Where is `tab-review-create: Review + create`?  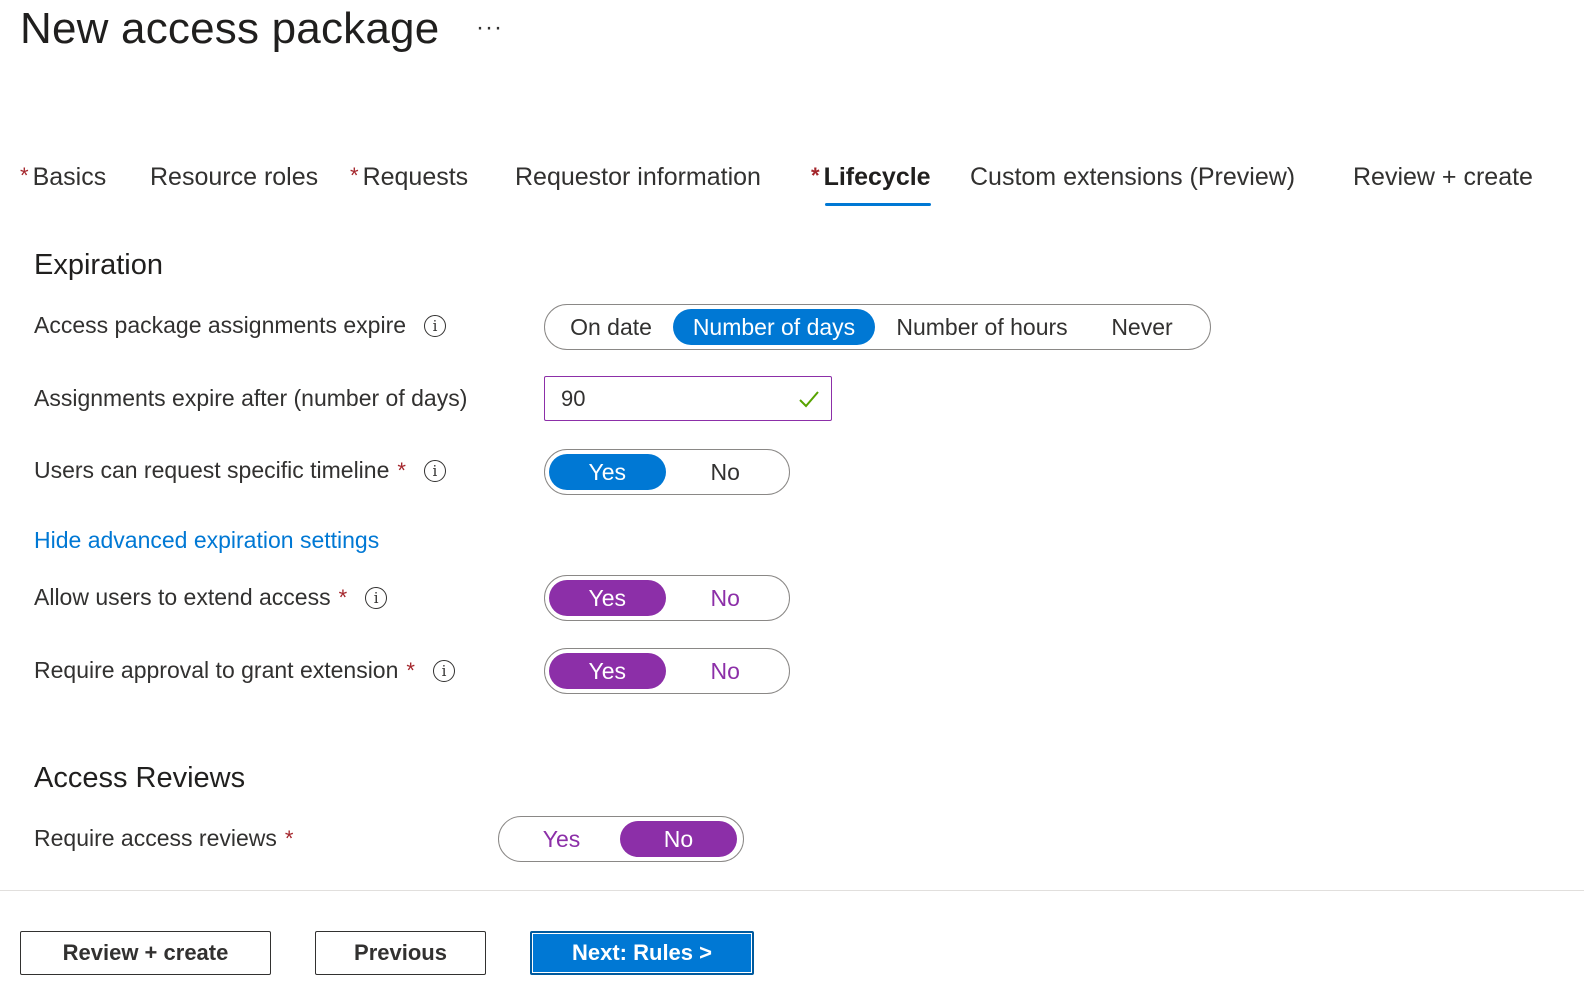
tab-review-create: Review + create is located at coordinates (1443, 183).